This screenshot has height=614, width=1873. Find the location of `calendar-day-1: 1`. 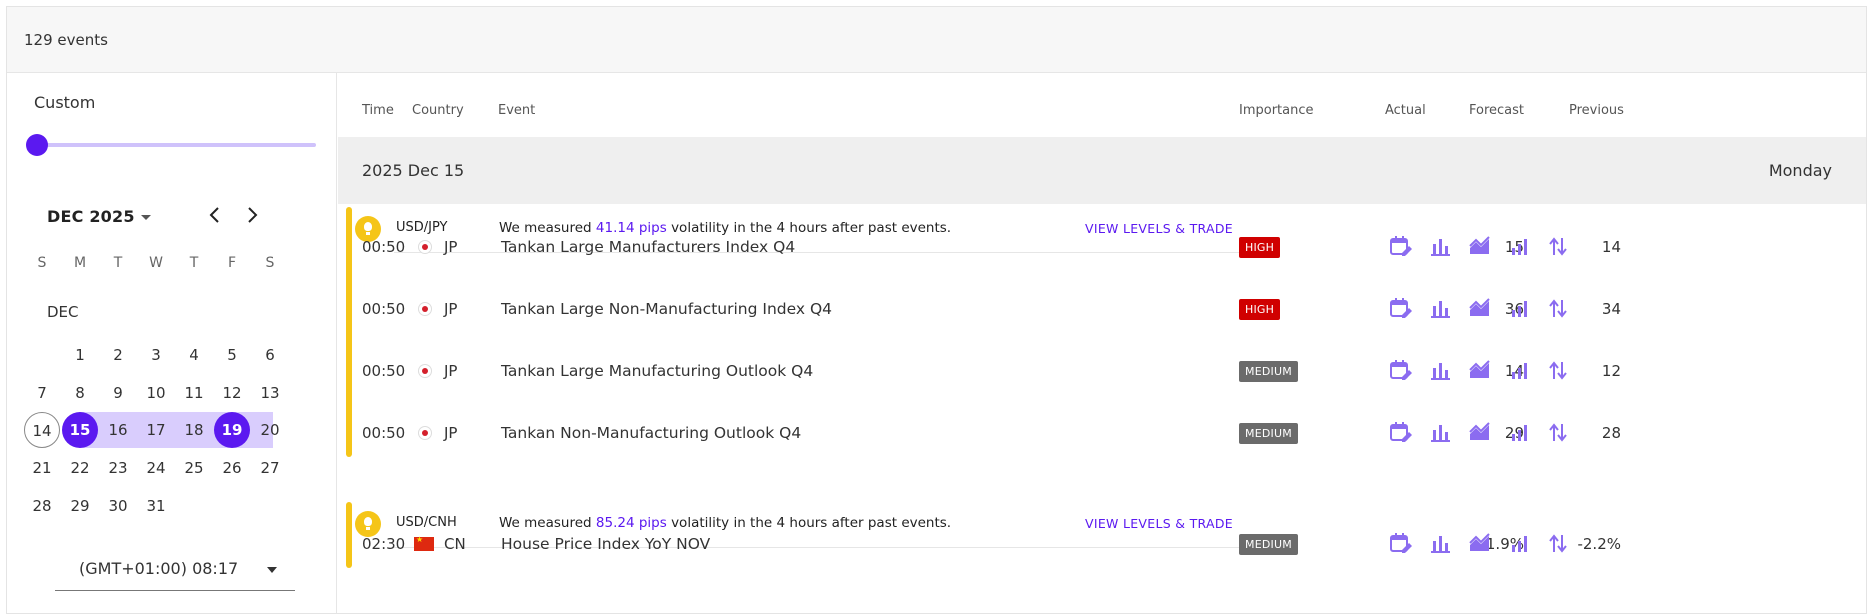

calendar-day-1: 1 is located at coordinates (80, 355).